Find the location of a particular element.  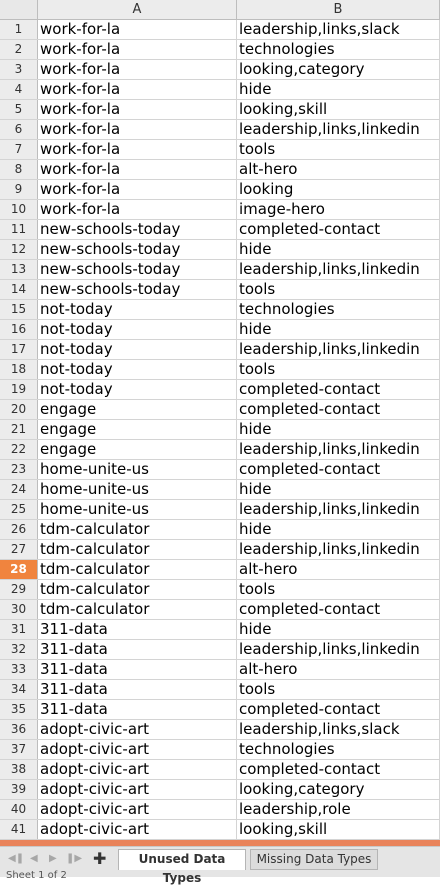

row-header: 41 is located at coordinates (19, 829).